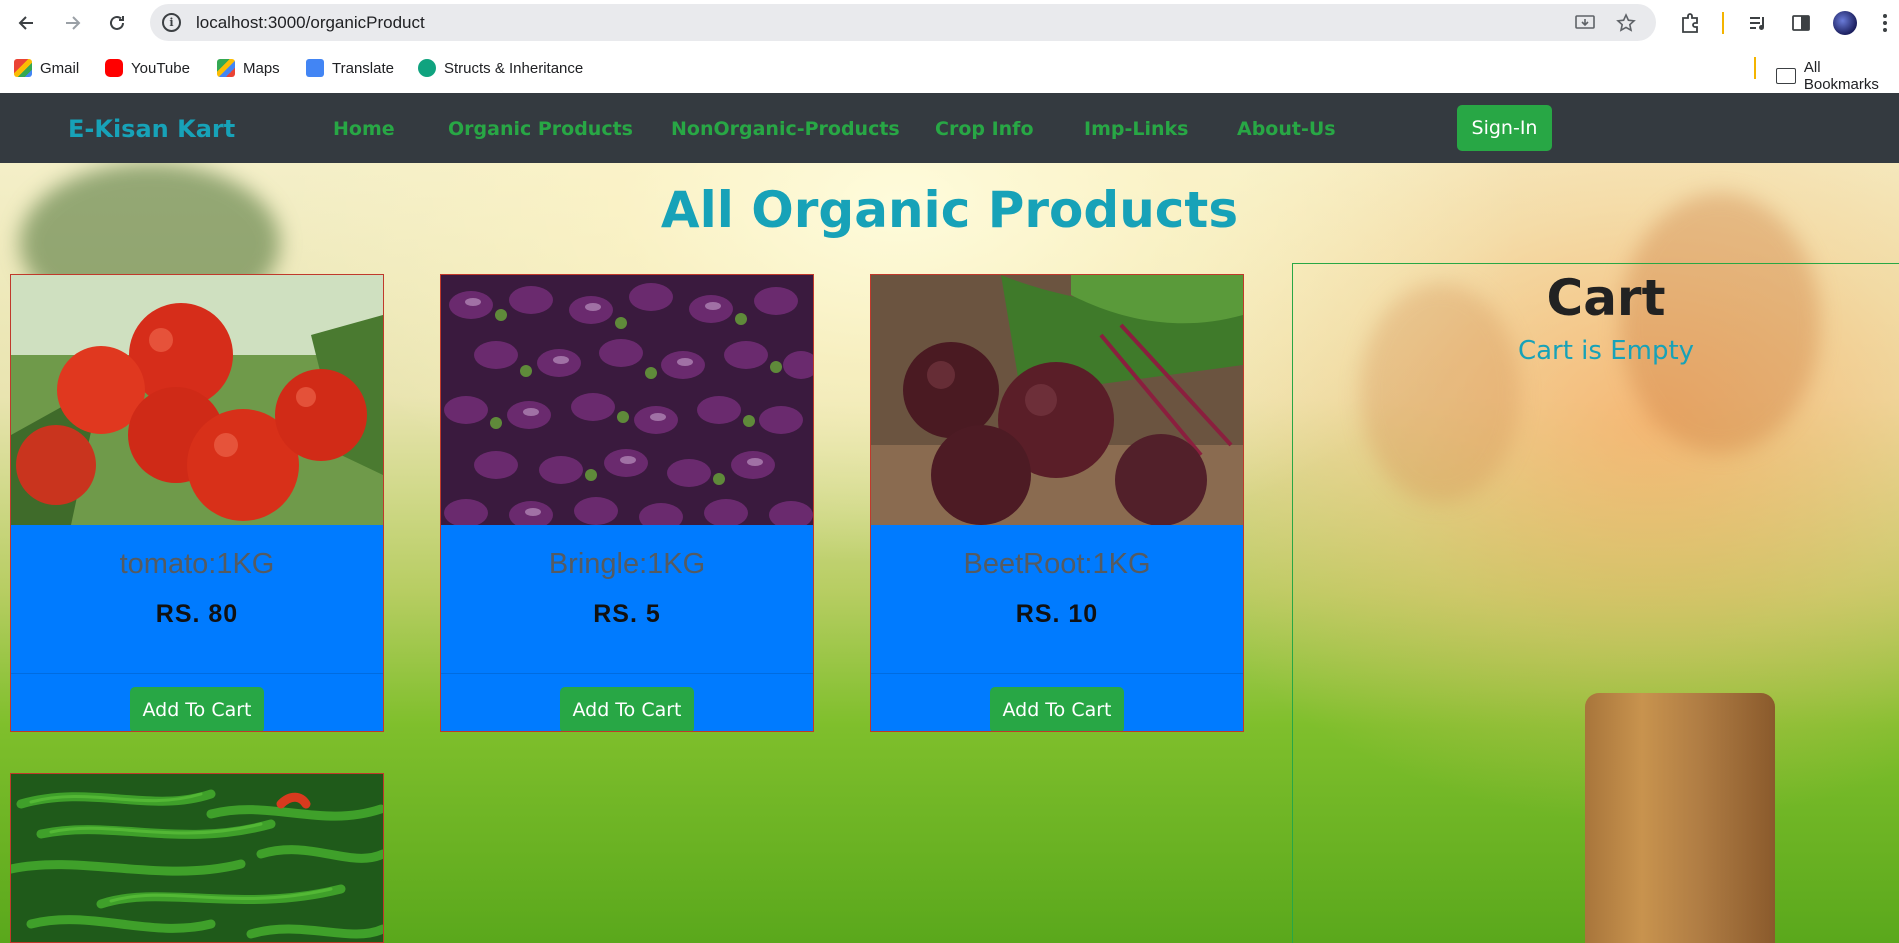 The height and width of the screenshot is (943, 1899). Describe the element at coordinates (1585, 23) in the screenshot. I see `install-app-icon` at that location.